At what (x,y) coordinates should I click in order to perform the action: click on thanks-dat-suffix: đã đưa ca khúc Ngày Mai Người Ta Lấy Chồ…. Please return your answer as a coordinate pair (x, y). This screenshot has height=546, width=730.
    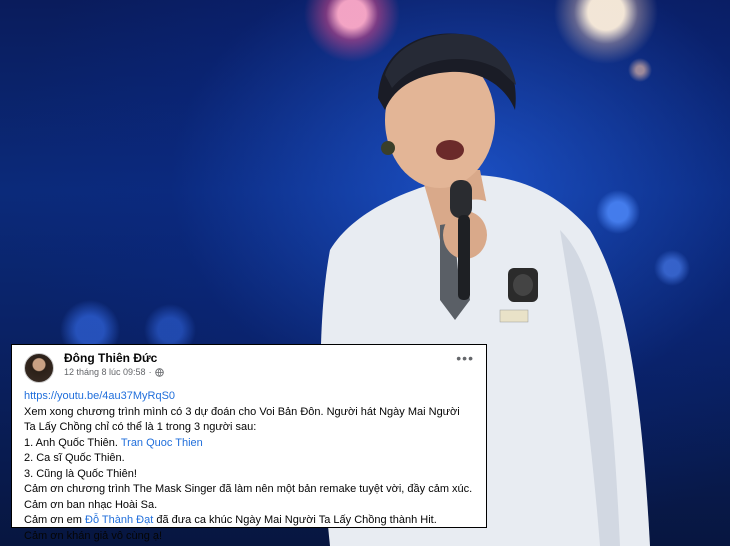
    Looking at the image, I should click on (295, 520).